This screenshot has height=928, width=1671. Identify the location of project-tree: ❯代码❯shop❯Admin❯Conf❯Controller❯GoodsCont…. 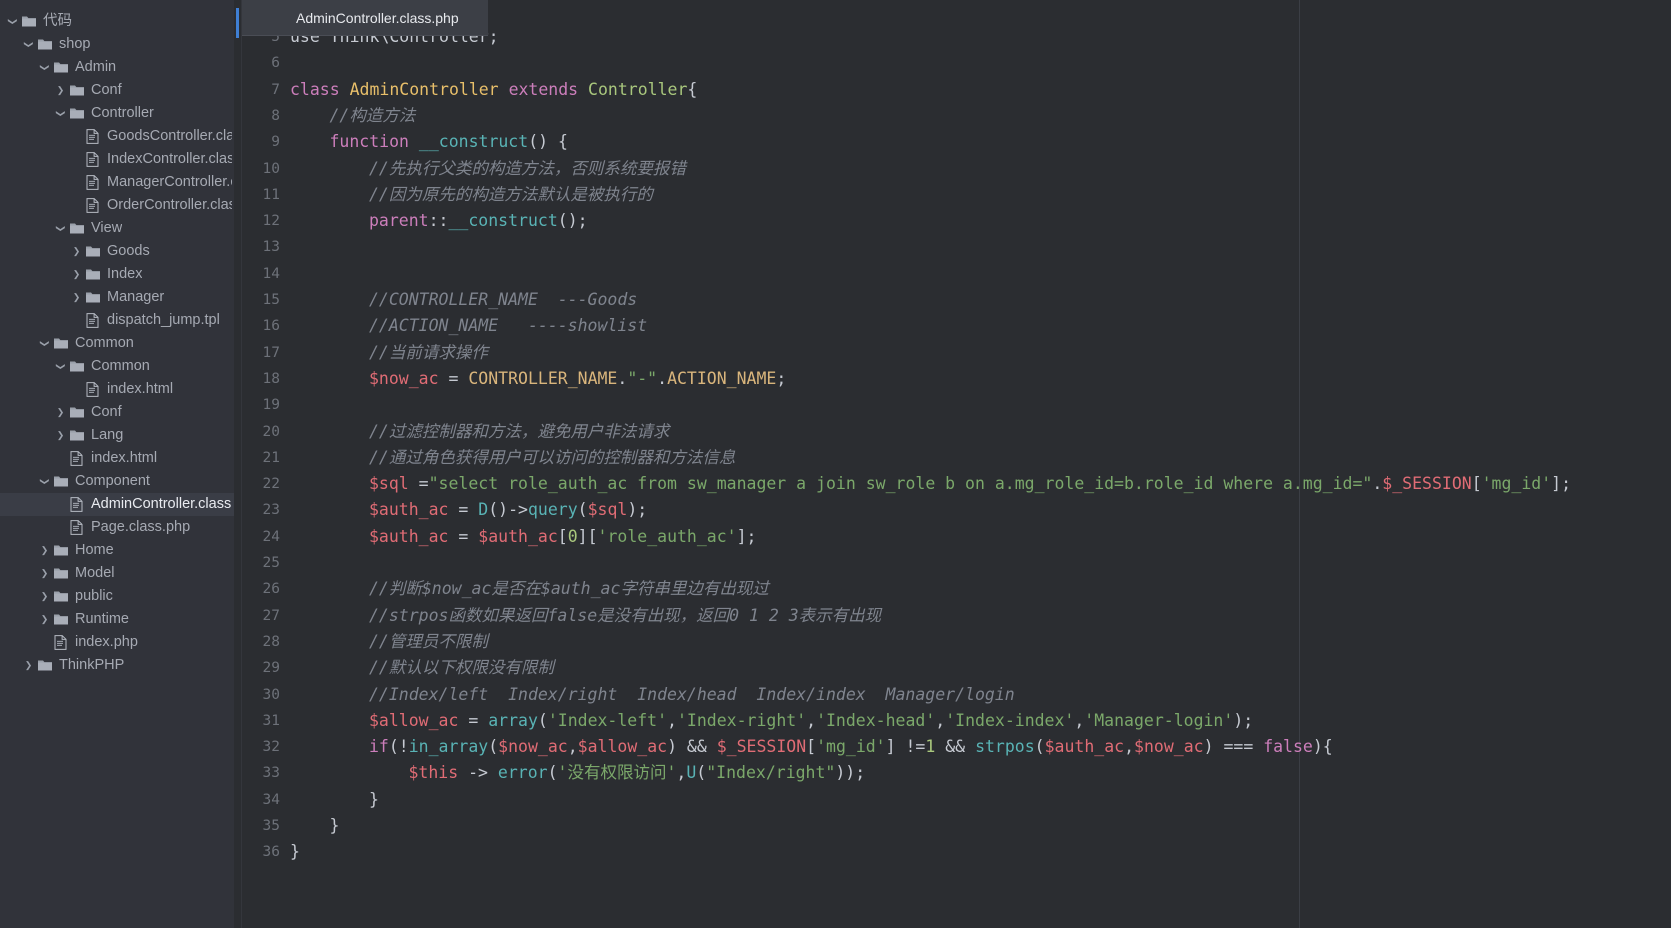
(117, 343).